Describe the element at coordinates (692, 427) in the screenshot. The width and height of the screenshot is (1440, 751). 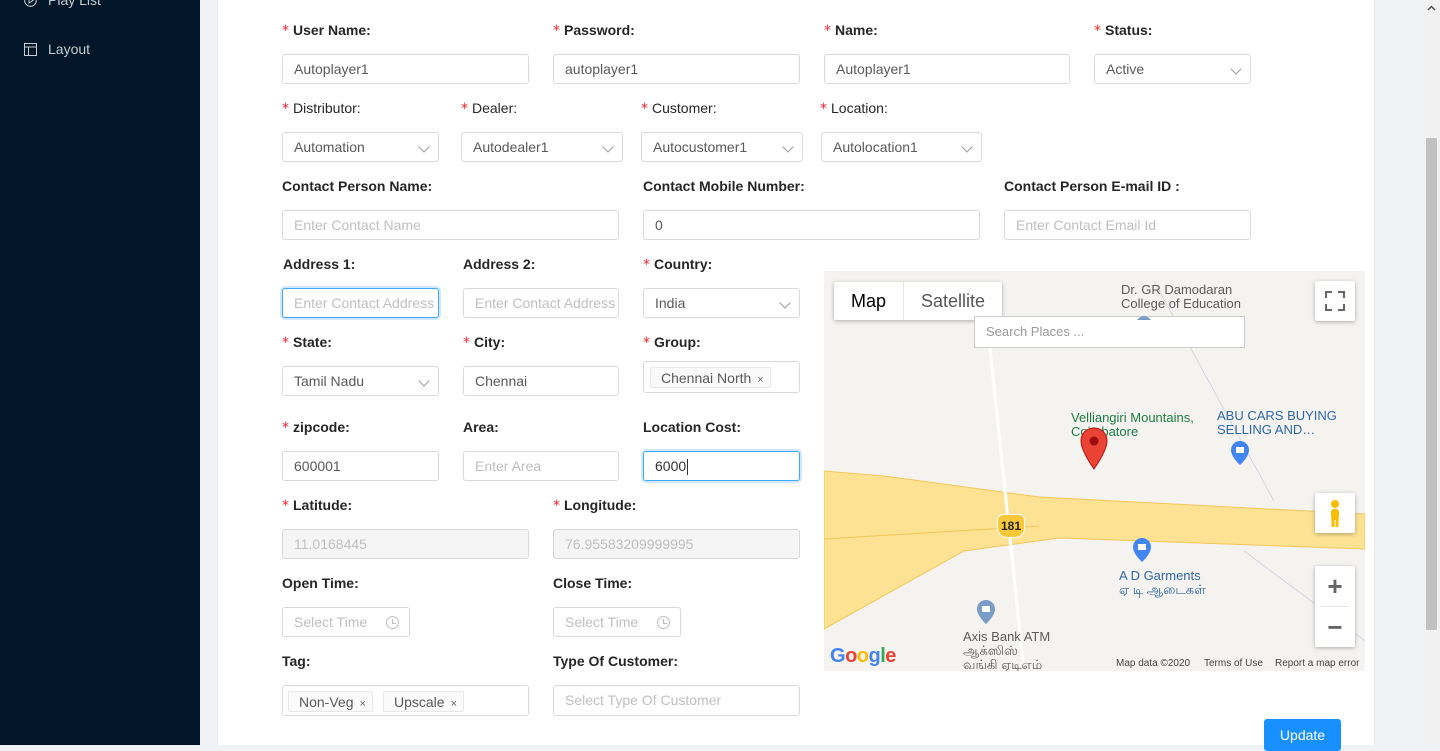
I see `location-cost-label: Location Cost:` at that location.